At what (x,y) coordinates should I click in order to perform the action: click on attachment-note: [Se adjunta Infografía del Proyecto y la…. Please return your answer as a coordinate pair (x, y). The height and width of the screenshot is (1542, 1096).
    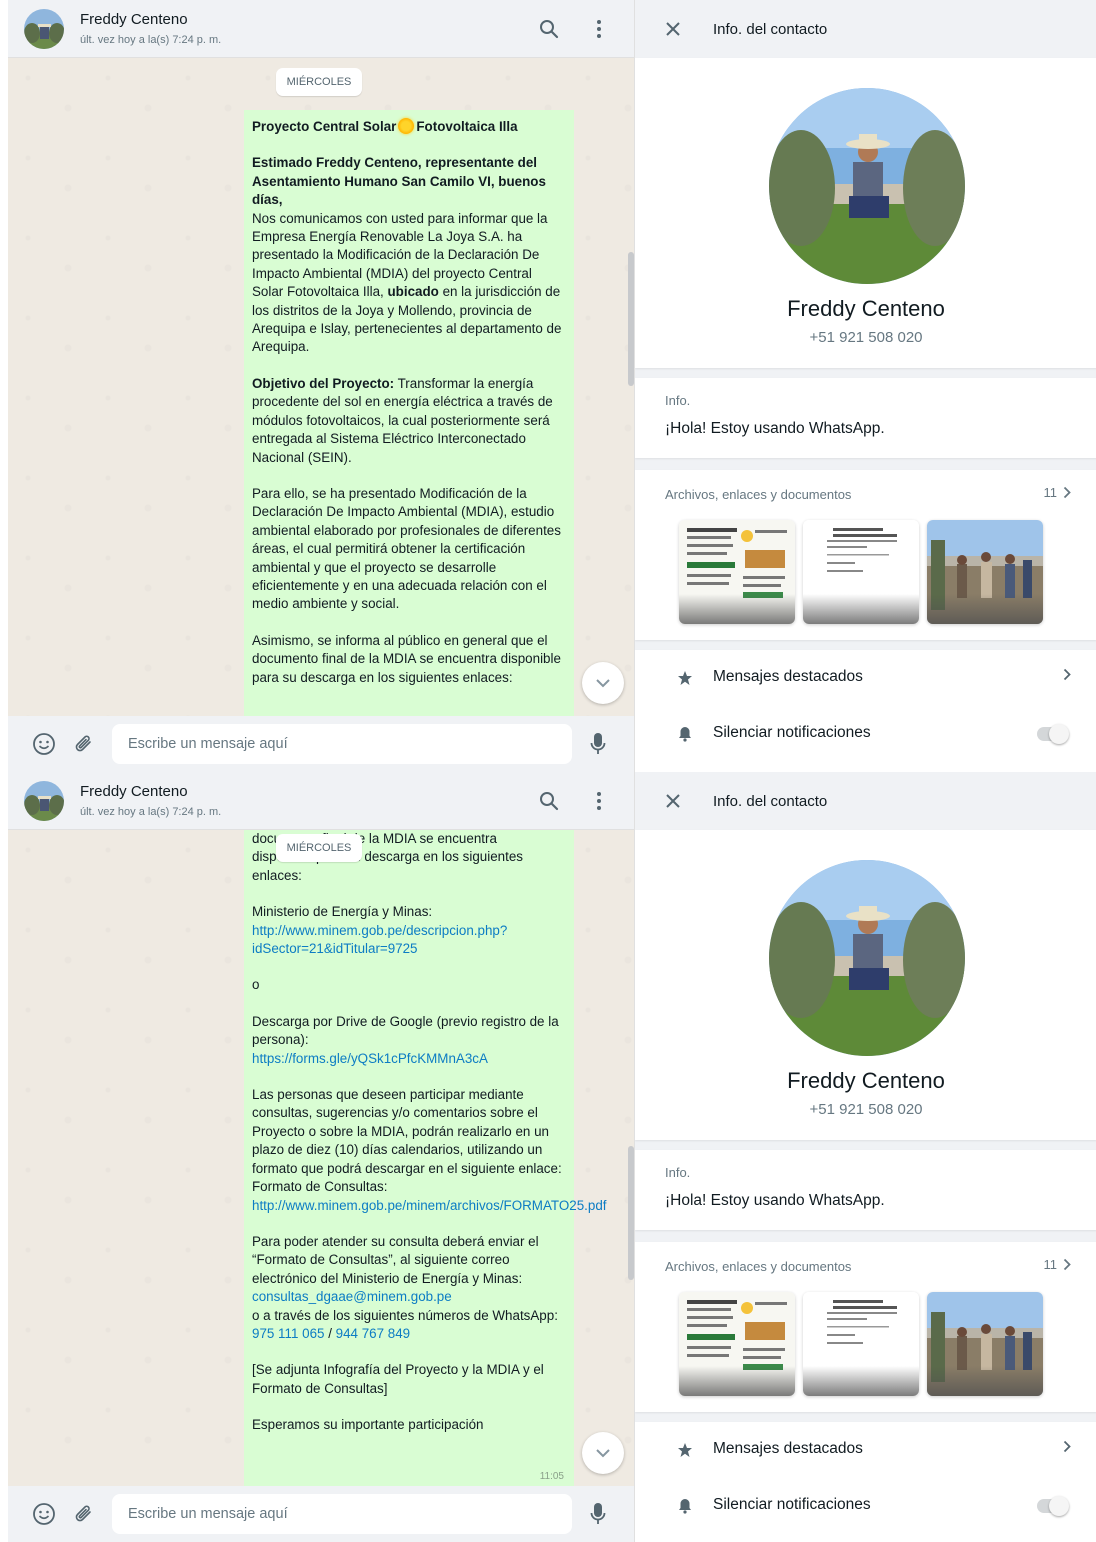
    Looking at the image, I should click on (398, 1379).